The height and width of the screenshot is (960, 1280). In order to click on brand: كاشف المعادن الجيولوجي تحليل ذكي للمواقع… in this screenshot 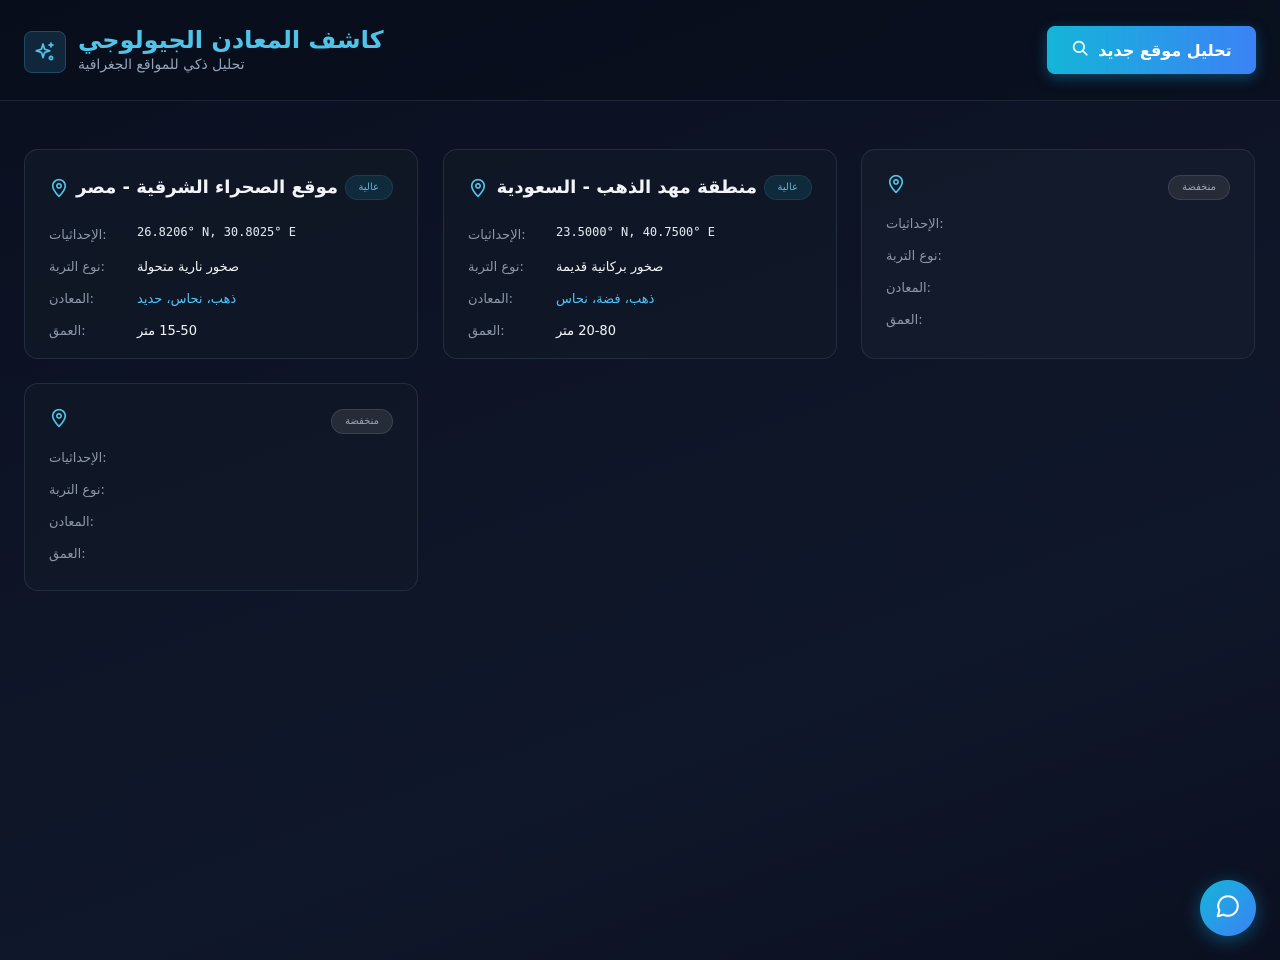, I will do `click(204, 50)`.